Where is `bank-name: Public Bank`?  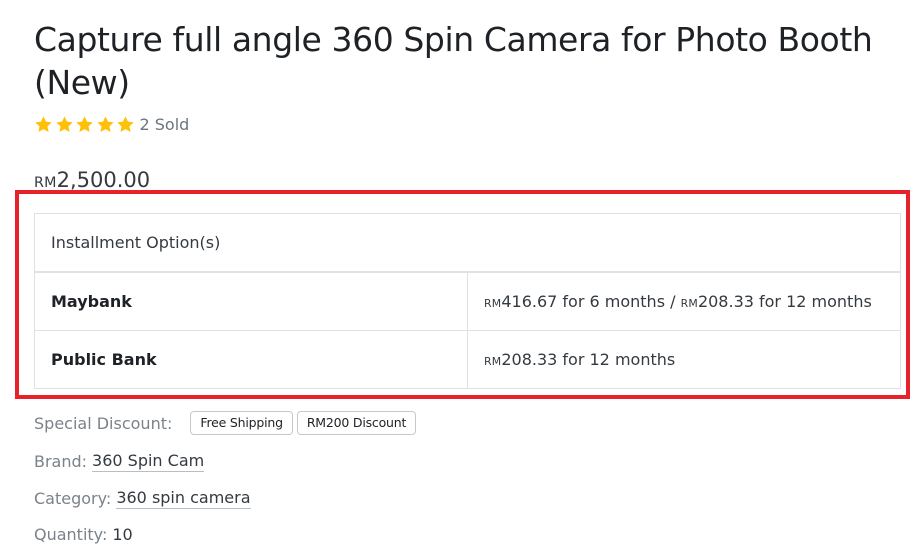 bank-name: Public Bank is located at coordinates (251, 359).